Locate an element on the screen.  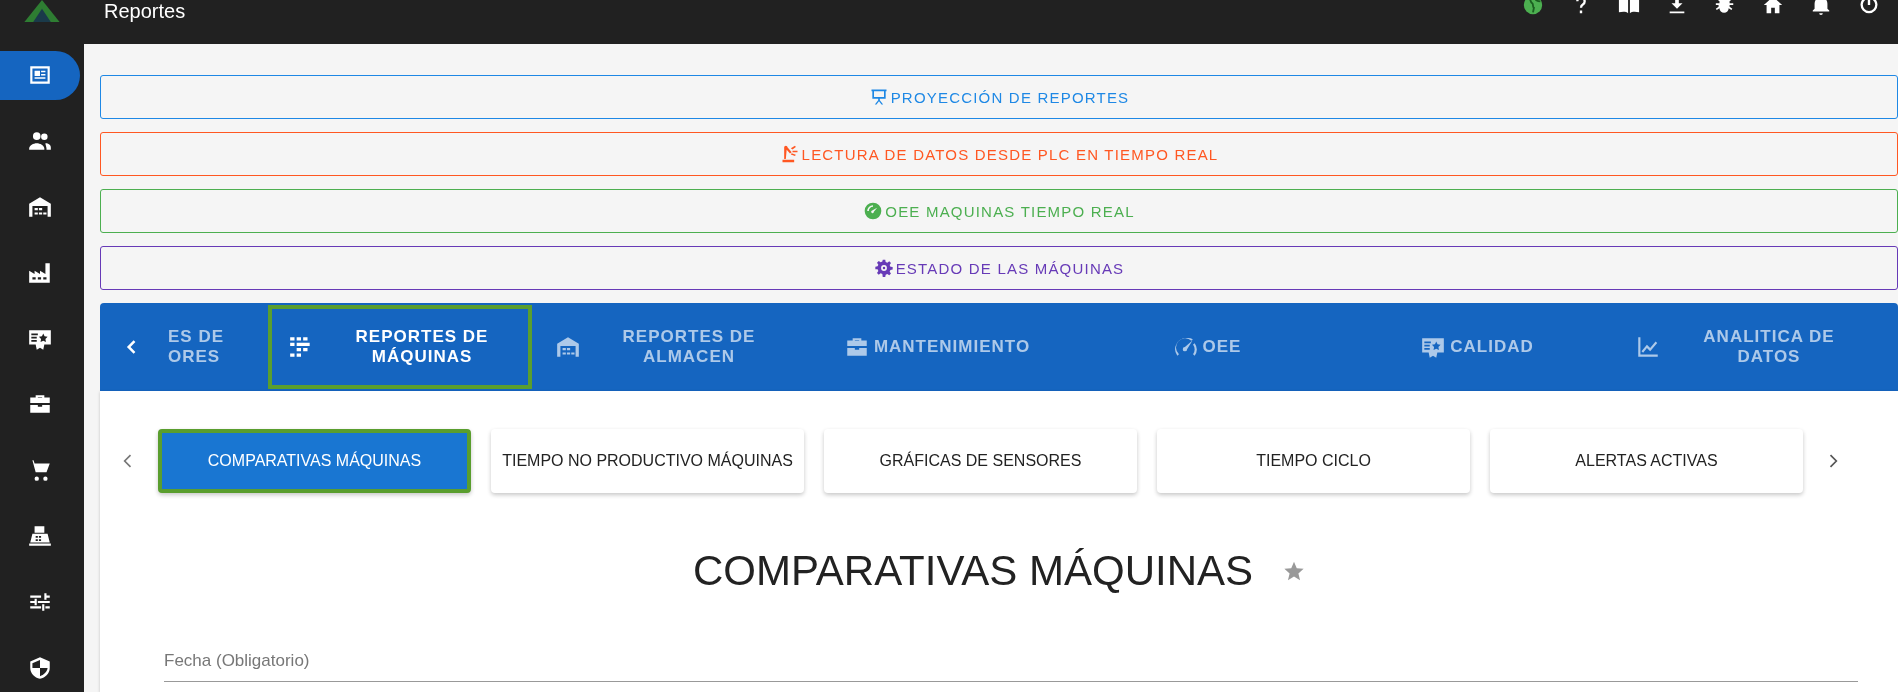
globe-icon is located at coordinates (1533, 8).